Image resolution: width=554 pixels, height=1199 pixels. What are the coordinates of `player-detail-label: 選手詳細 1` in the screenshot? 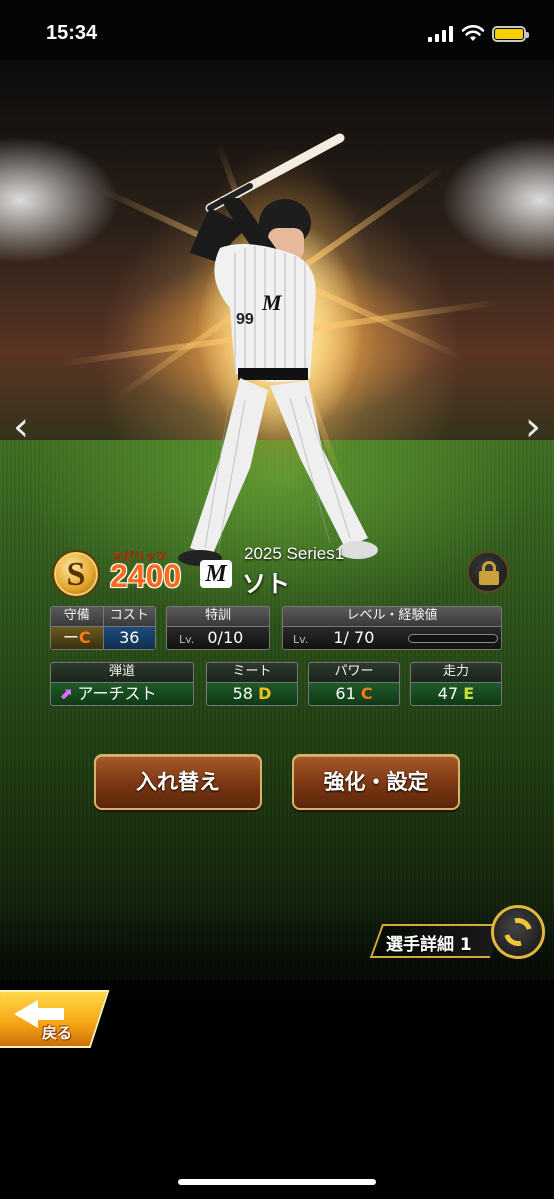 It's located at (429, 942).